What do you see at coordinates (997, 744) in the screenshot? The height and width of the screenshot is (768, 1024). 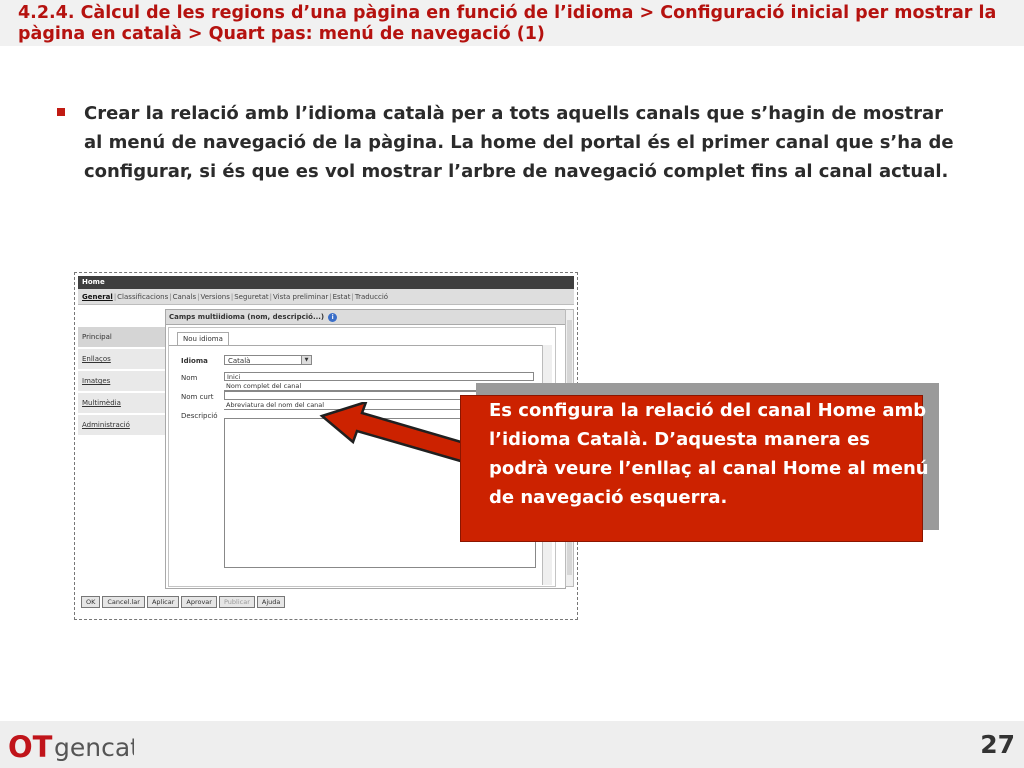 I see `page-number: 27` at bounding box center [997, 744].